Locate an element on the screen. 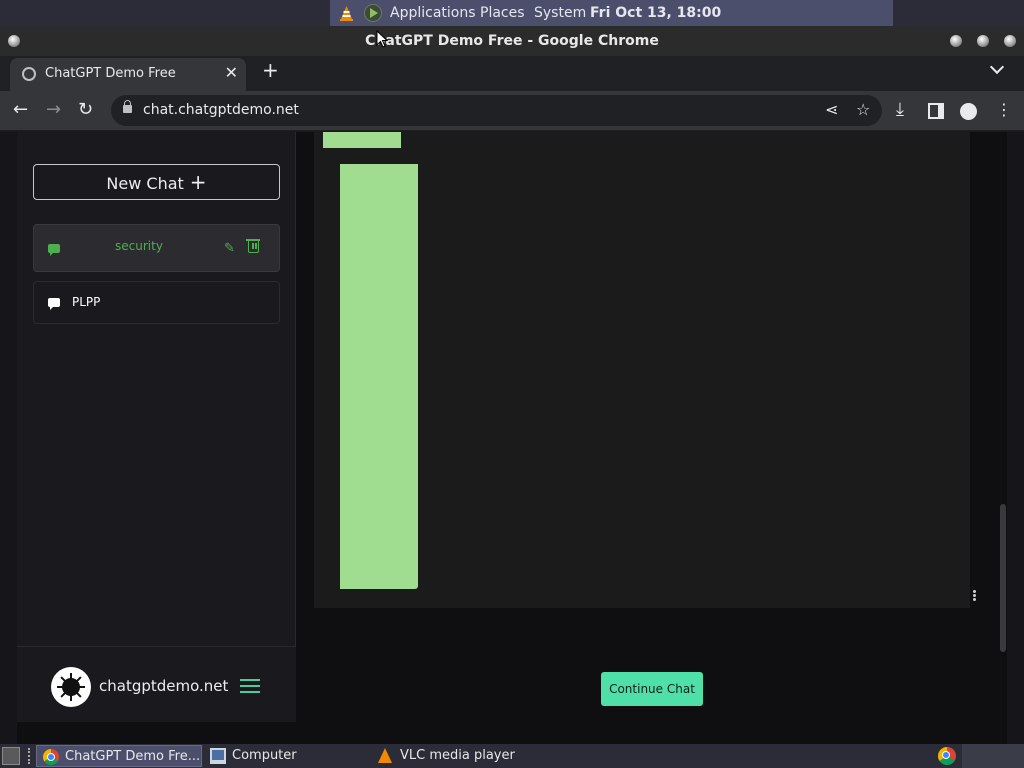 The width and height of the screenshot is (1024, 768). vlc-icon is located at coordinates (385, 755).